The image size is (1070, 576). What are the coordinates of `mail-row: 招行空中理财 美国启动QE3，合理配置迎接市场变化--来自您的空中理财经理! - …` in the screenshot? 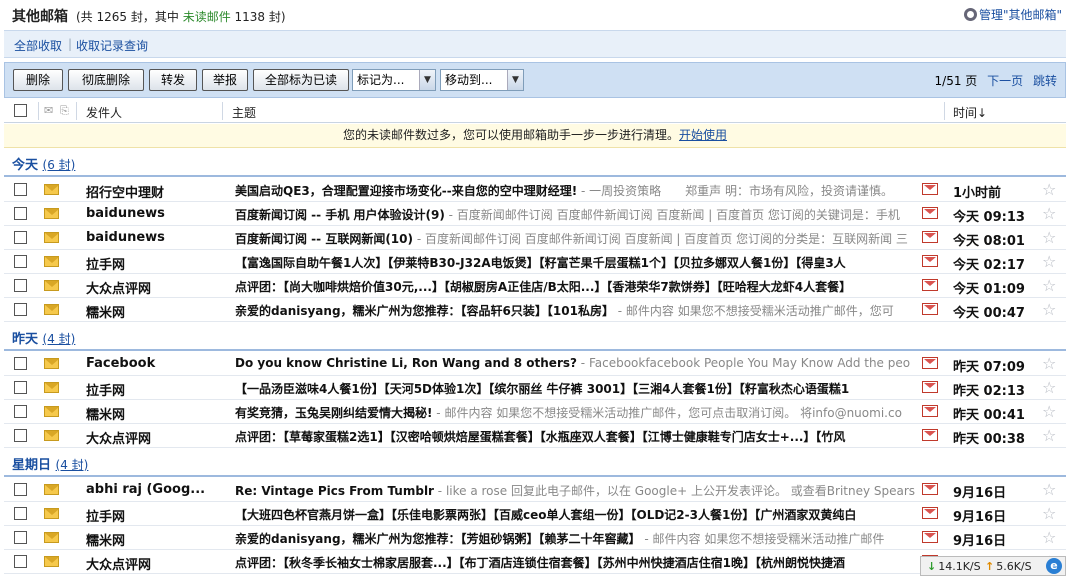 It's located at (535, 190).